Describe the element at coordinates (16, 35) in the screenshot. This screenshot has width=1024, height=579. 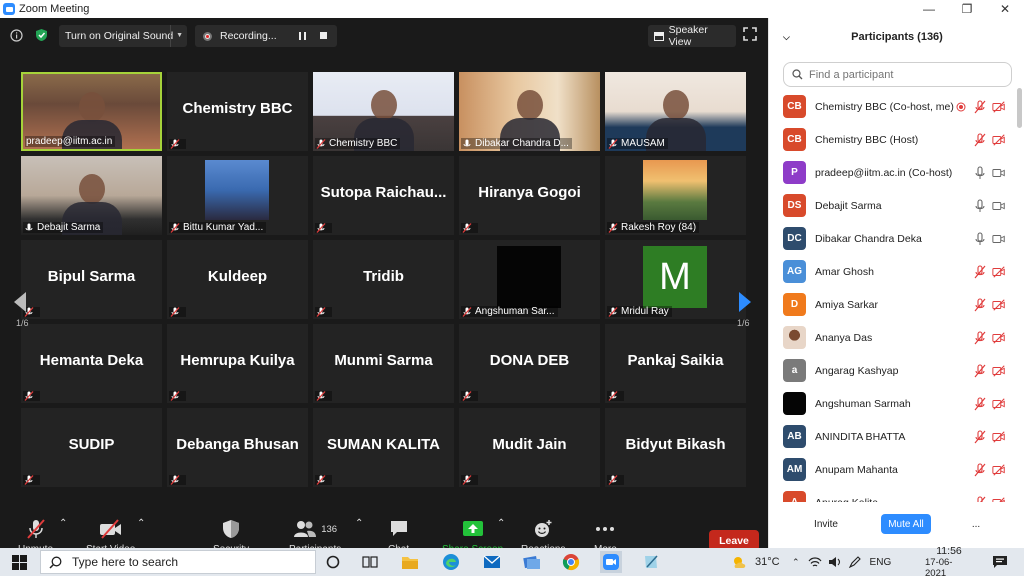
I see `info-icon` at that location.